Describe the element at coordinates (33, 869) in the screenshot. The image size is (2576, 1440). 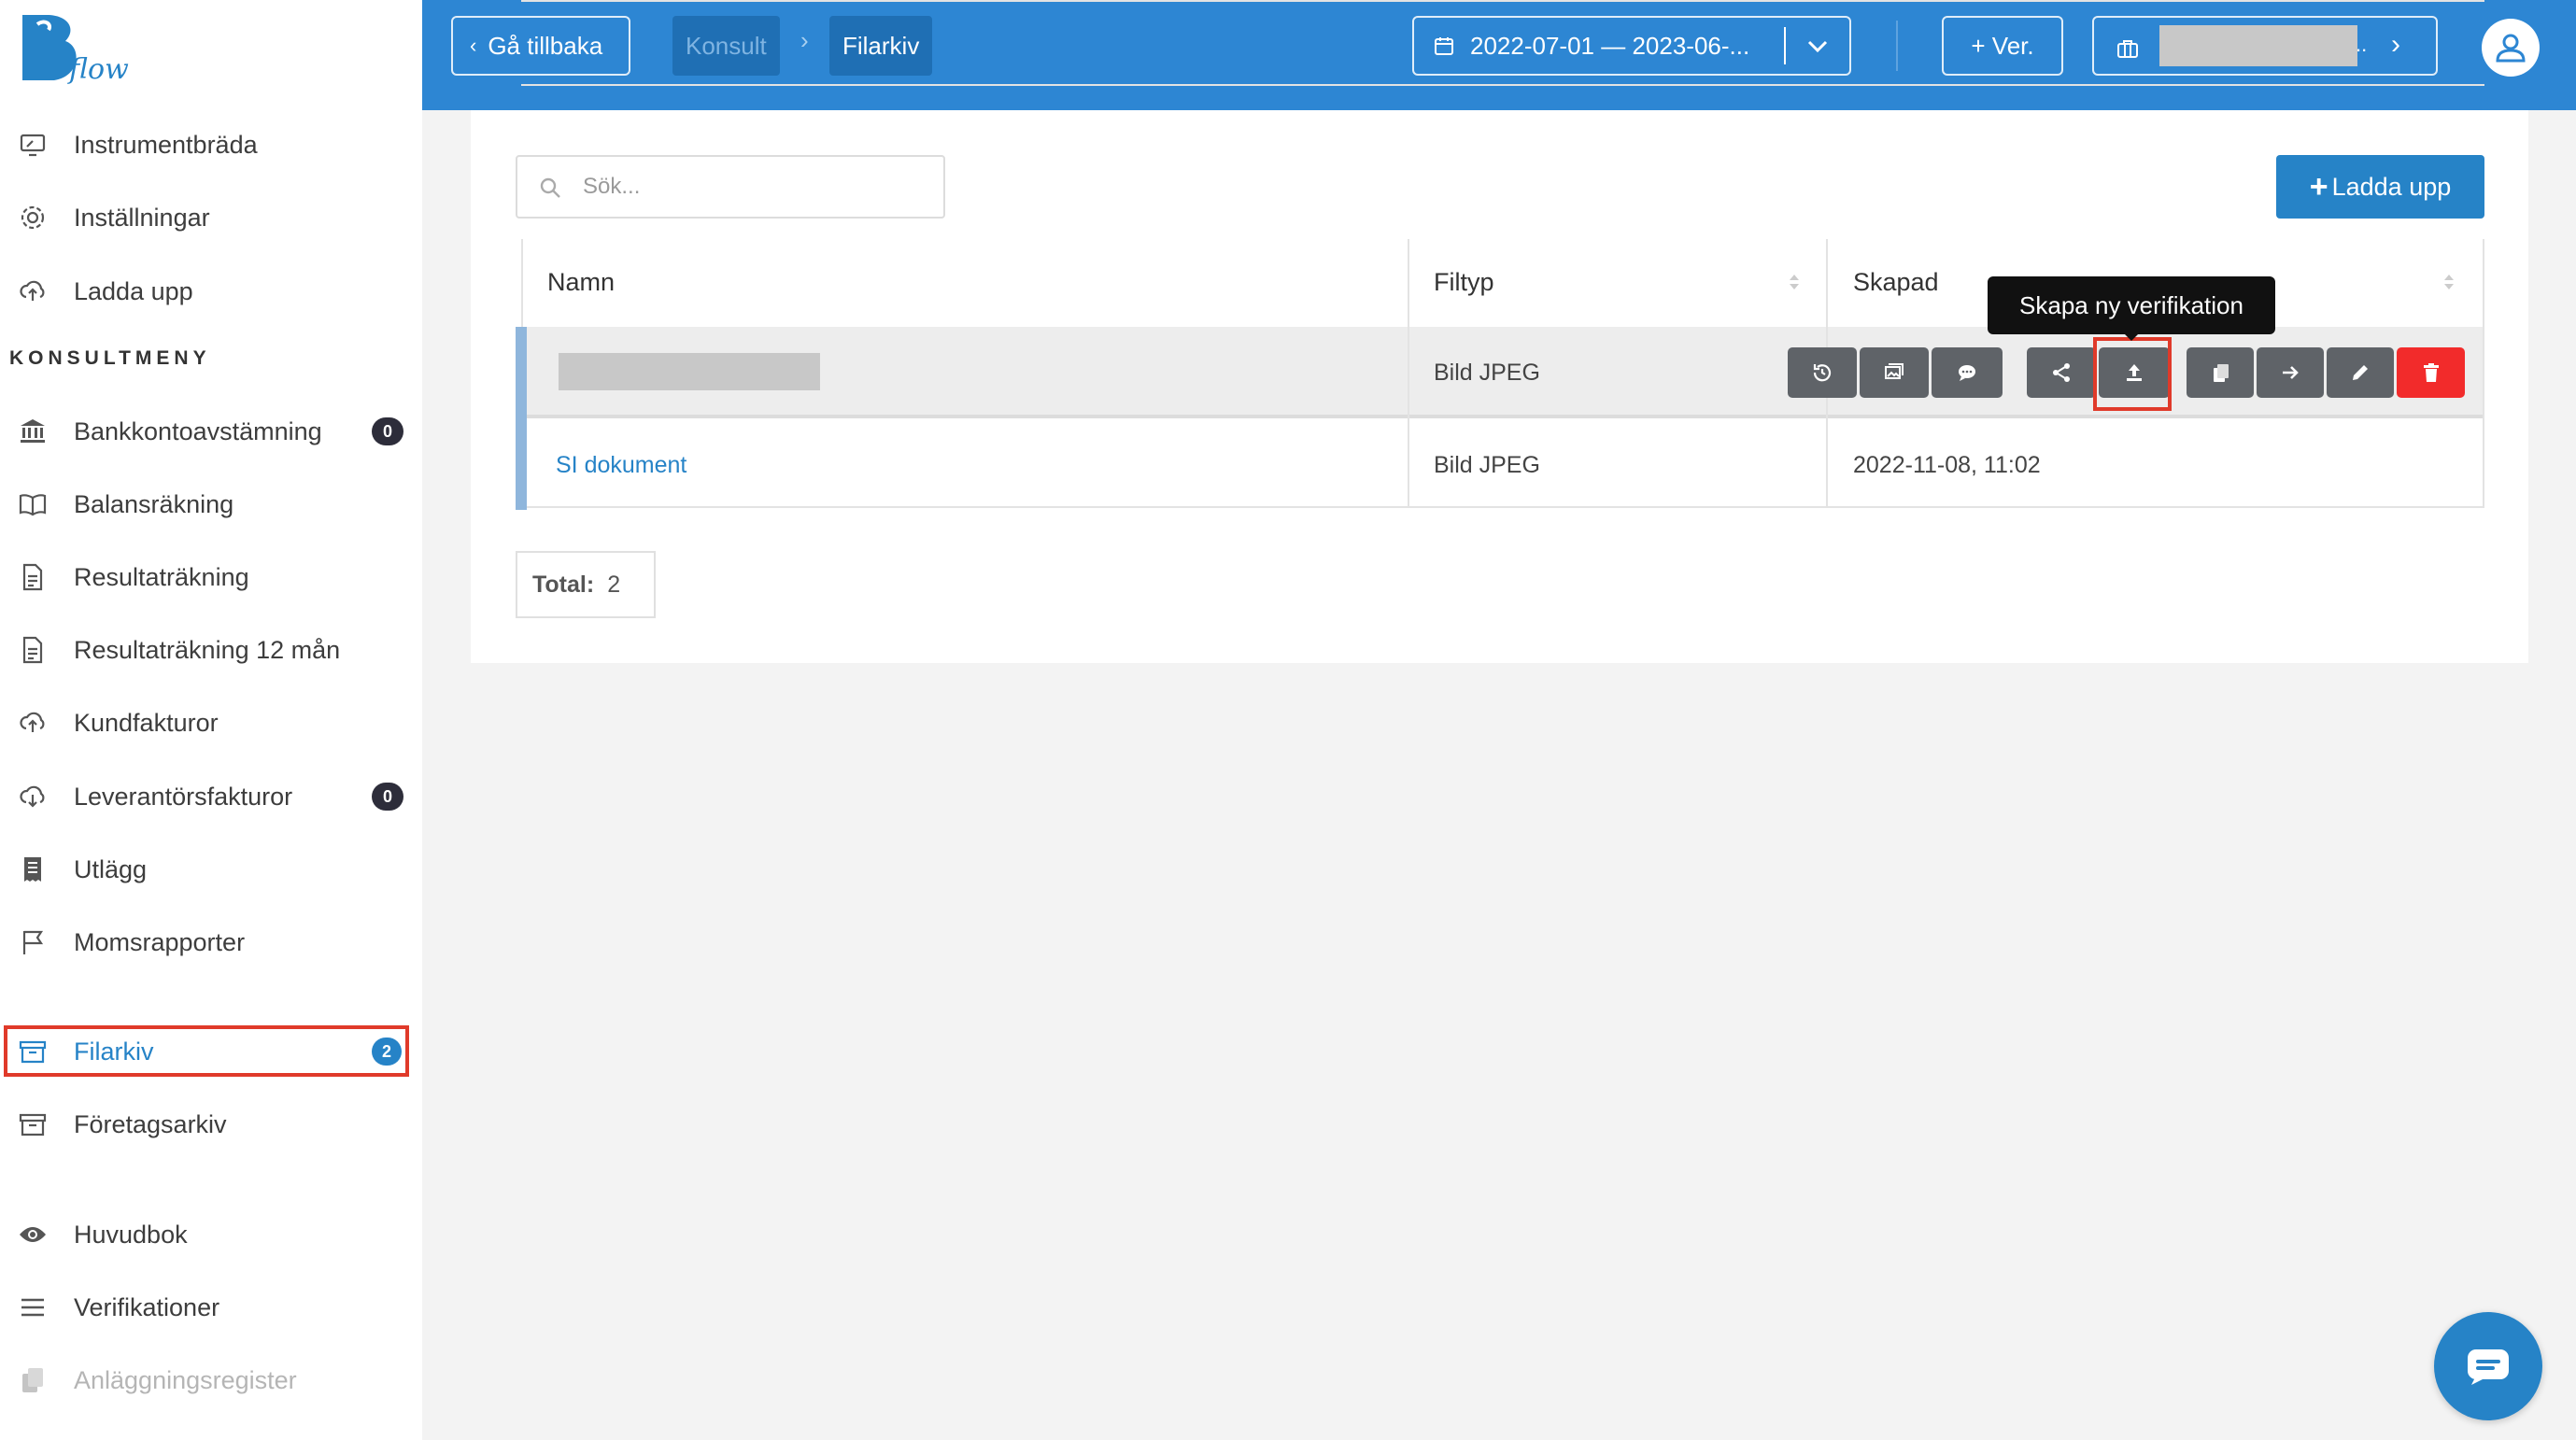
I see `receipt-icon` at that location.